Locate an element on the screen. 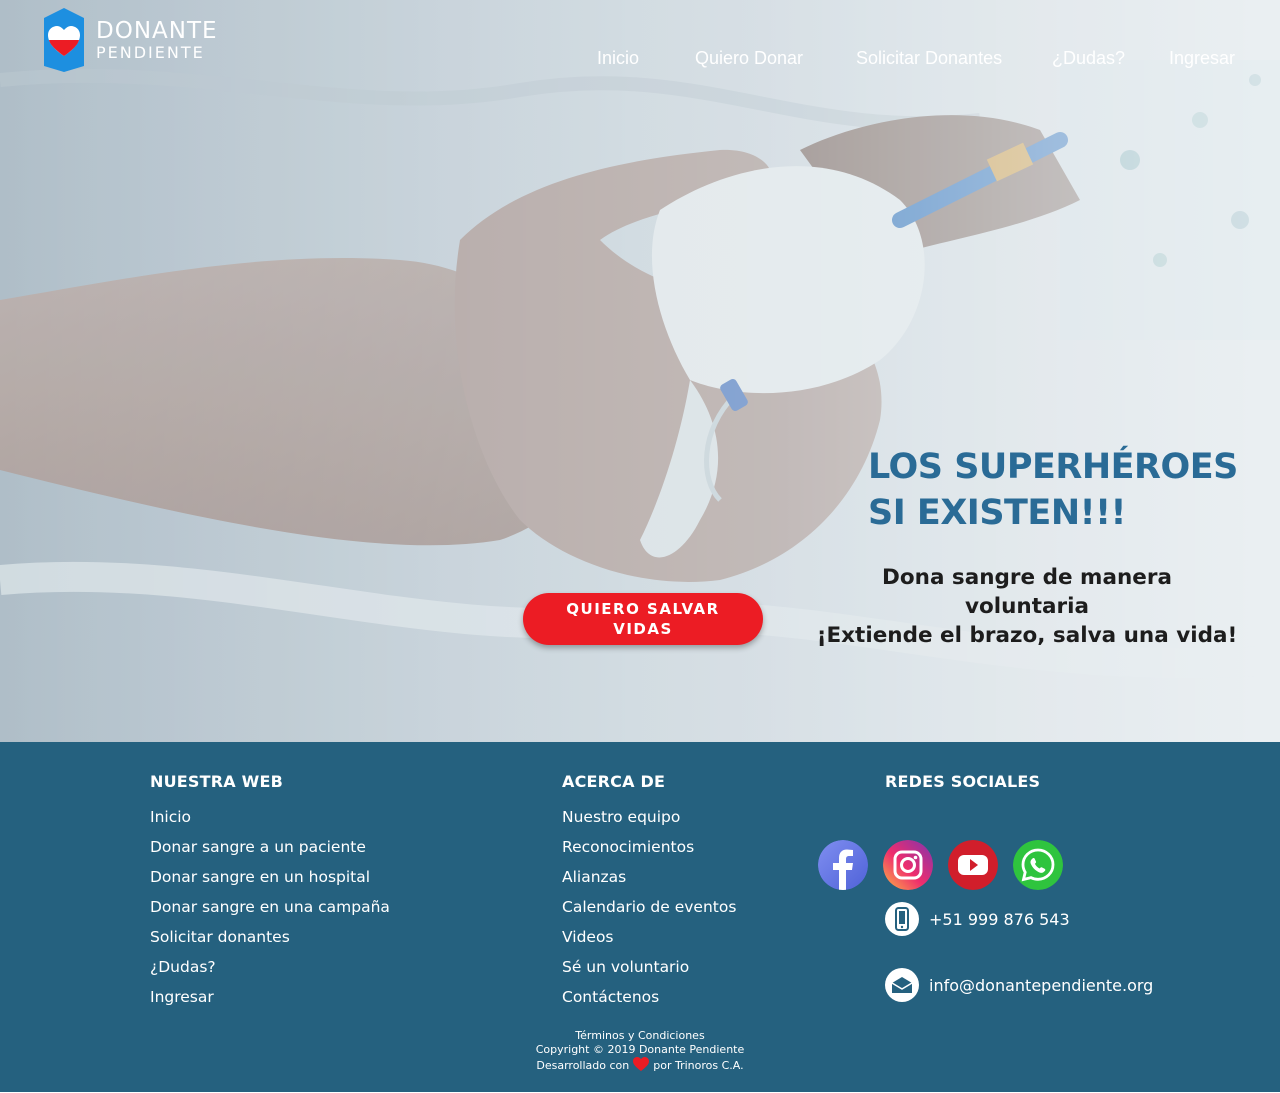  save-lives-button: QUIERO SALVAR VIDAS is located at coordinates (643, 619).